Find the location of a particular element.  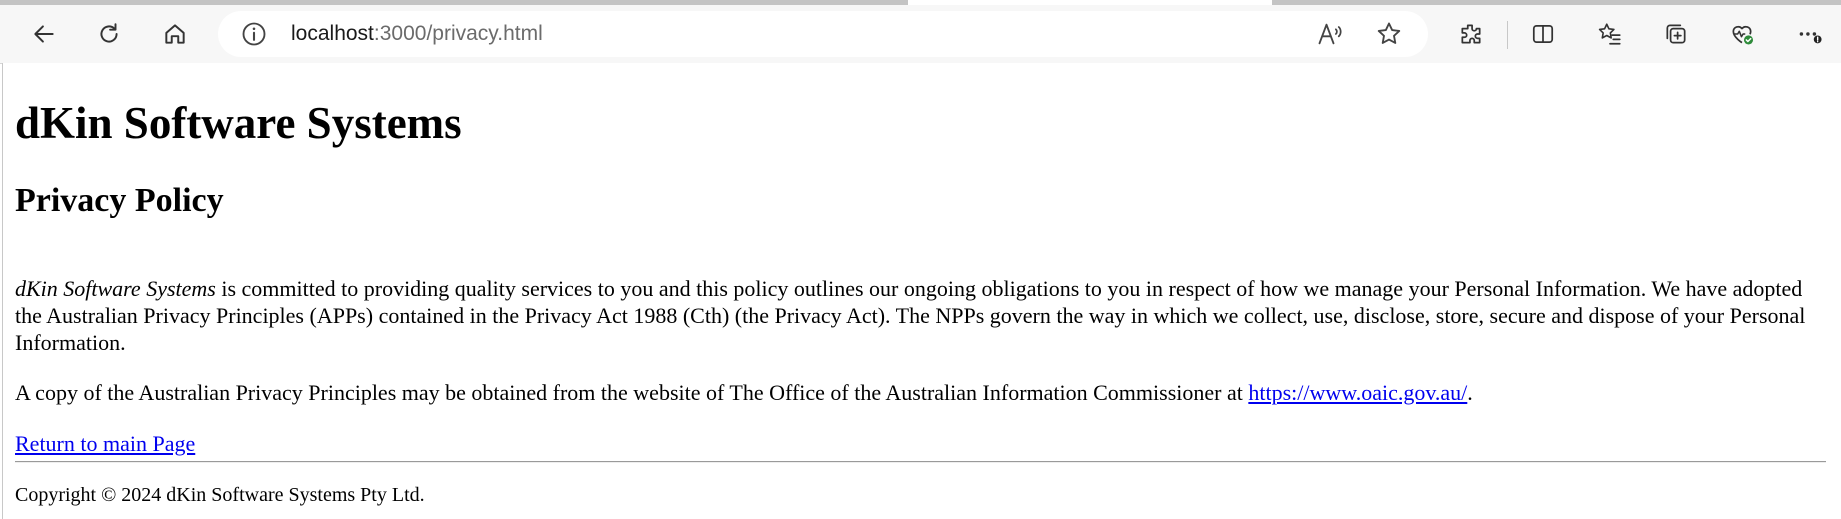

browser-toolbar: localhost:3000/privacy.html is located at coordinates (920, 34).